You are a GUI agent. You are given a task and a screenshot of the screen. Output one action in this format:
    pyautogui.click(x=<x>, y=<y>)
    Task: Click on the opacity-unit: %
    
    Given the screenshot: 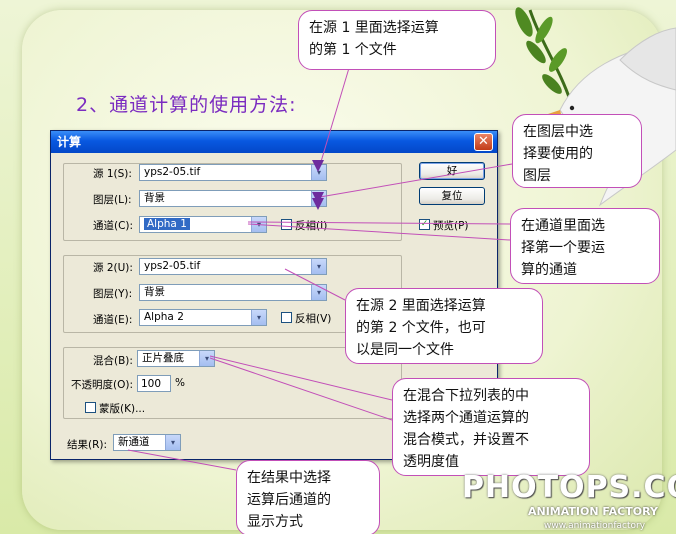 What is the action you would take?
    pyautogui.click(x=180, y=383)
    